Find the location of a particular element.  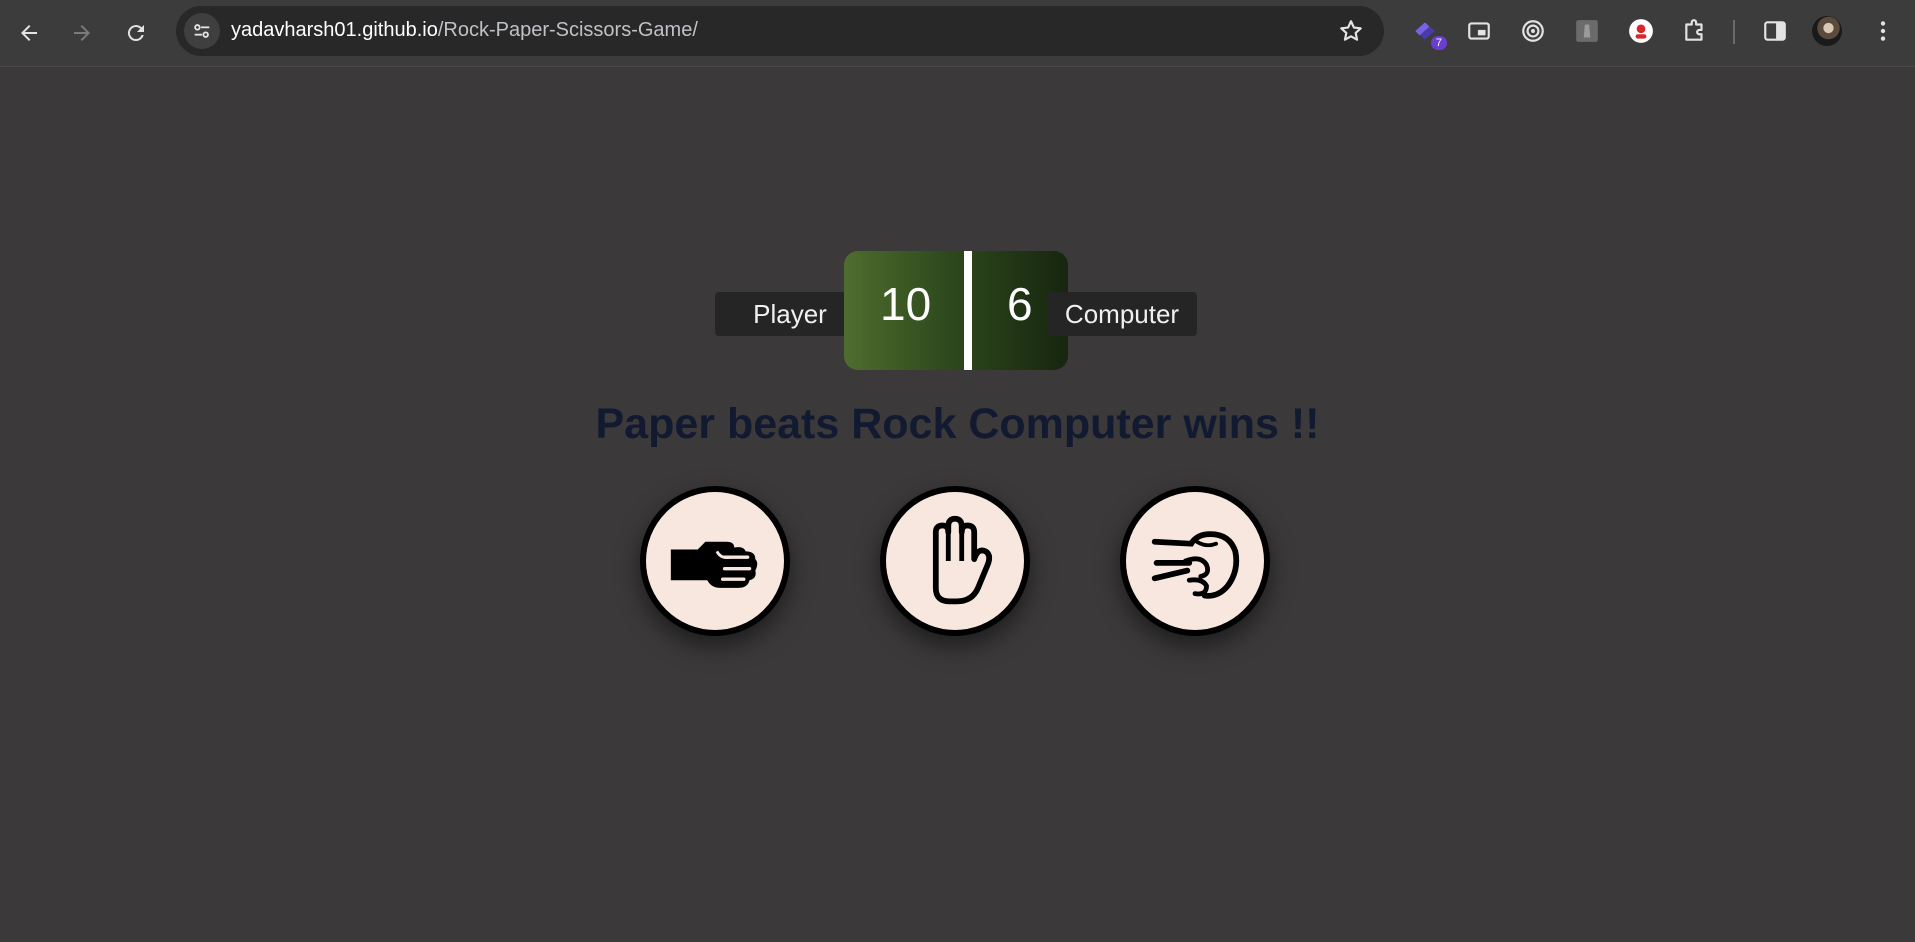

picture-in-picture-button is located at coordinates (1479, 31).